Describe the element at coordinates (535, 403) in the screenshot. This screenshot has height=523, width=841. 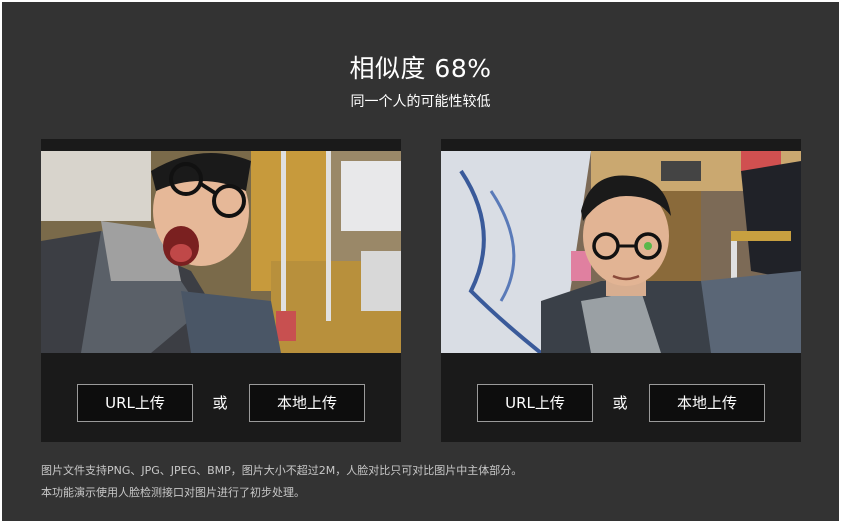
I see `right-url-upload-button: URL上传` at that location.